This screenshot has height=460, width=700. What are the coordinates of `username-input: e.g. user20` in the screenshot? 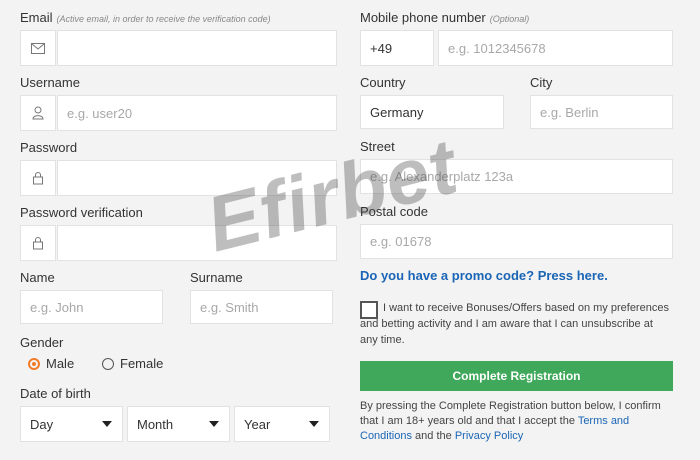 It's located at (197, 113).